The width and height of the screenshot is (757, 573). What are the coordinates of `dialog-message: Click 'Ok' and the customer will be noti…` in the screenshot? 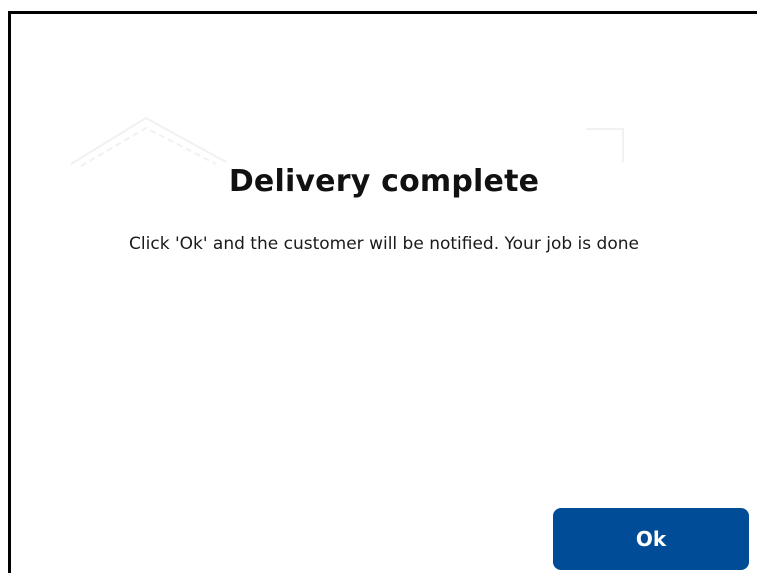 It's located at (384, 244).